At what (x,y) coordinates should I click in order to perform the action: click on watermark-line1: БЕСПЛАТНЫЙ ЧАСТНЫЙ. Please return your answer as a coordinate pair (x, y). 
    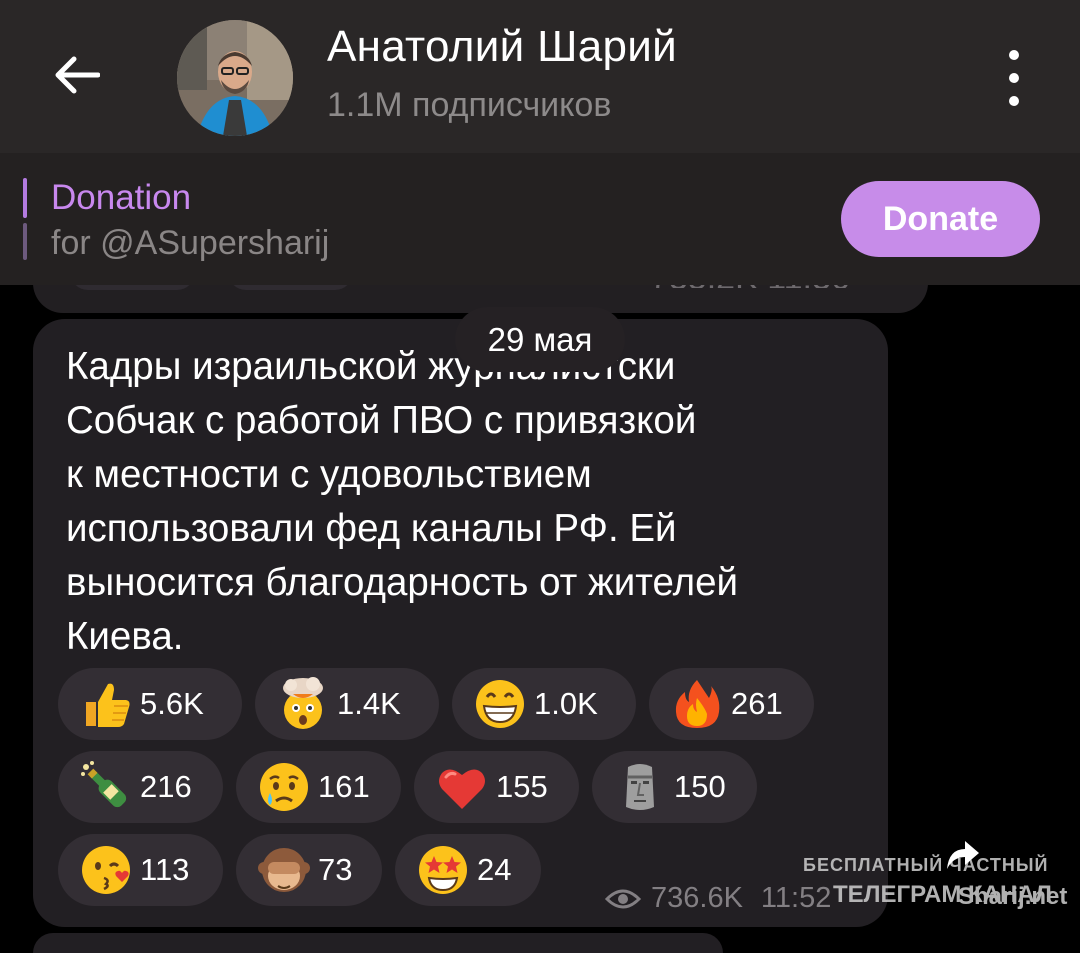
    Looking at the image, I should click on (926, 865).